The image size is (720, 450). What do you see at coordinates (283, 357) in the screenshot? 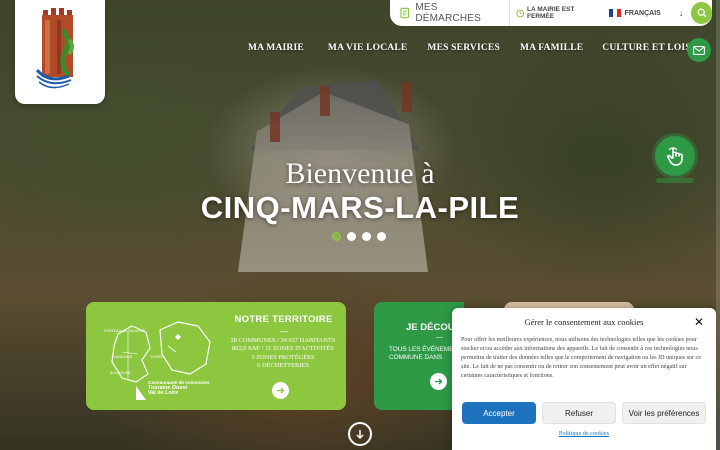
I see `territoire-stat-line: 3 ZONES PROTÉGÉES` at bounding box center [283, 357].